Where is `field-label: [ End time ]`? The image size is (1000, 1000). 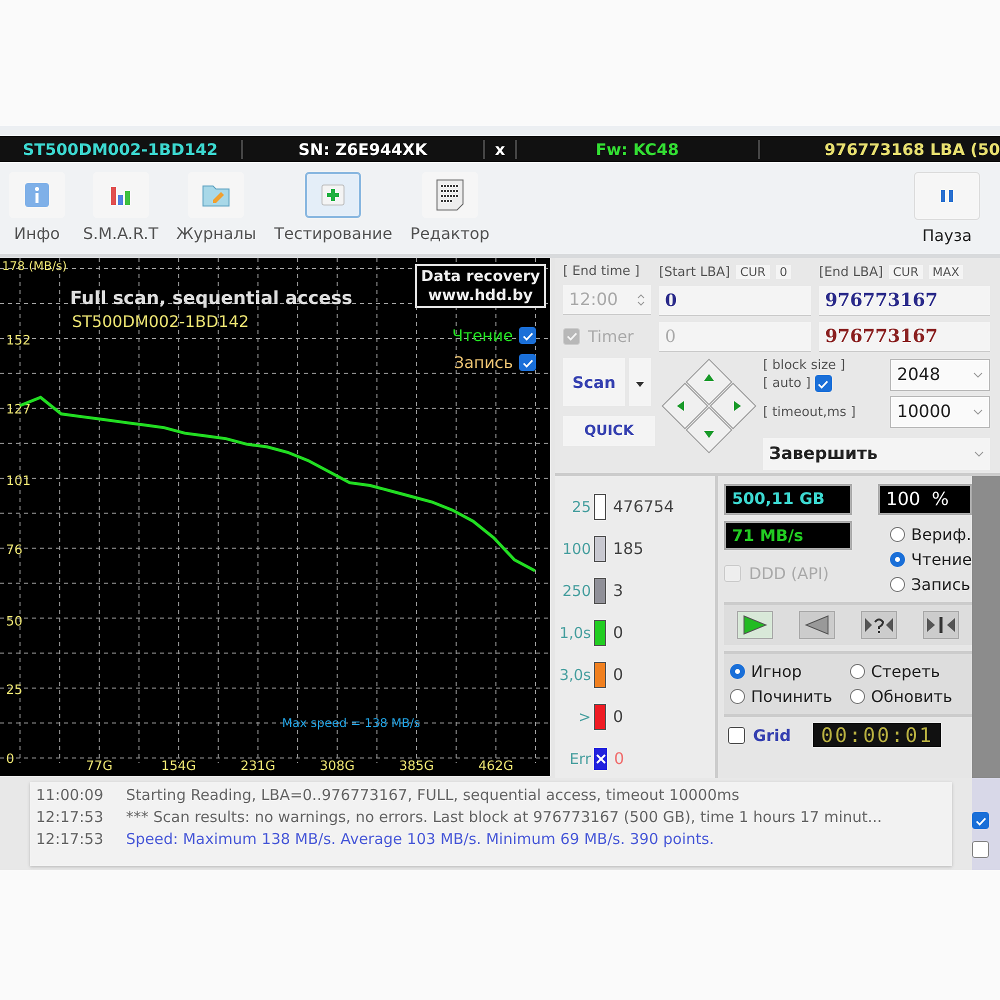
field-label: [ End time ] is located at coordinates (602, 271).